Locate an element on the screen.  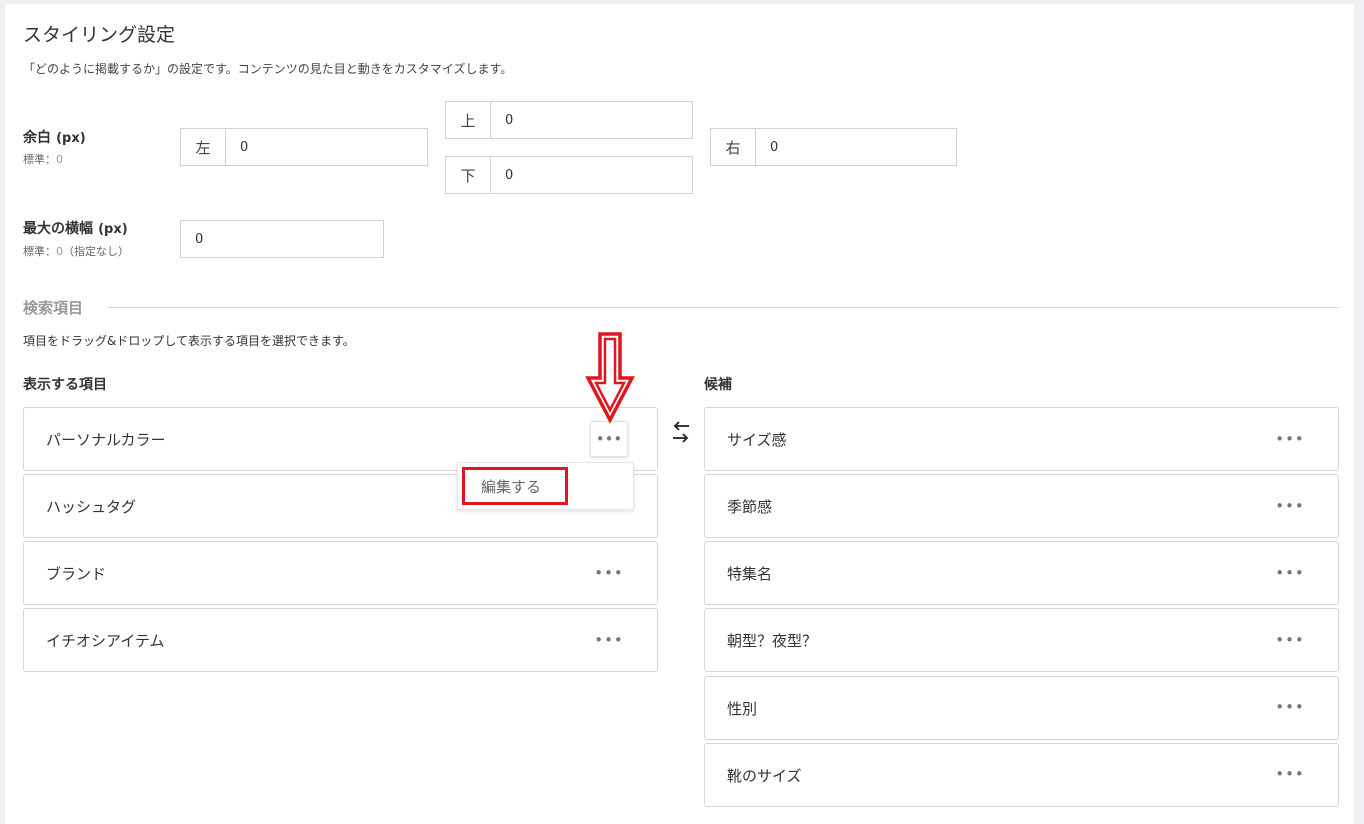
candidate-item: 性別 is located at coordinates (1021, 708).